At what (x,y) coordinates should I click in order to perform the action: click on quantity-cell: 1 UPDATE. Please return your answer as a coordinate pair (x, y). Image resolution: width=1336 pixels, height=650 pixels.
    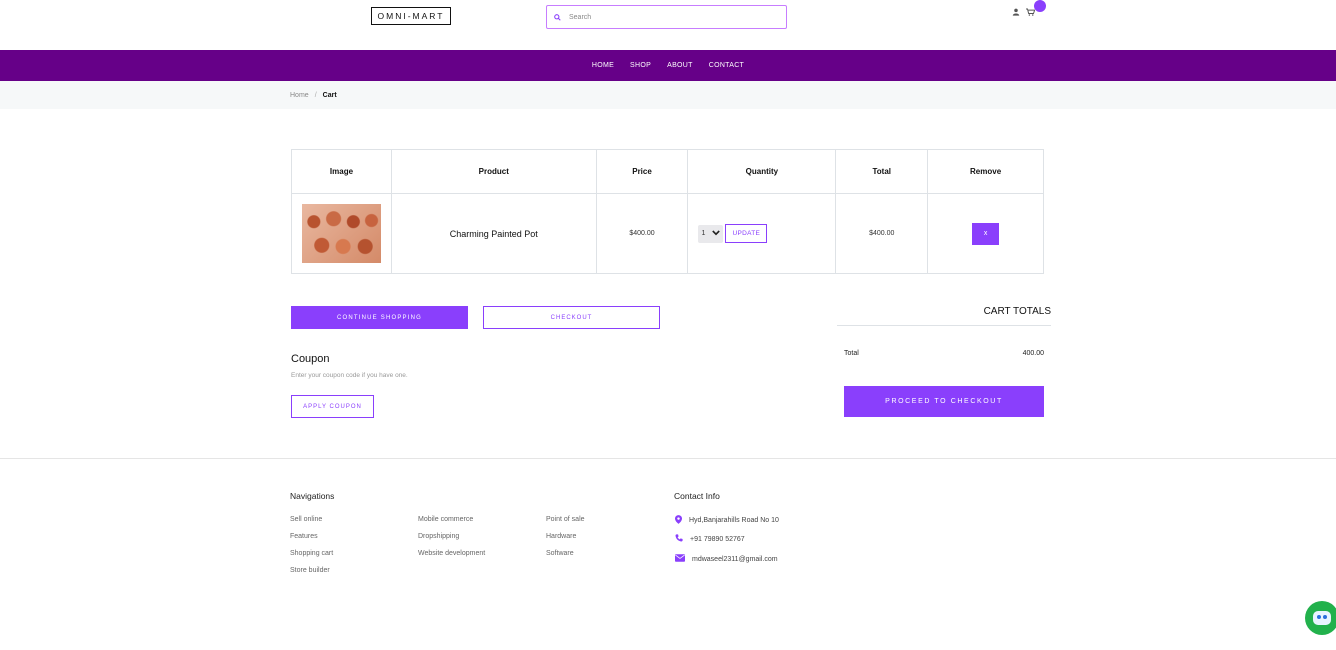
    Looking at the image, I should click on (762, 233).